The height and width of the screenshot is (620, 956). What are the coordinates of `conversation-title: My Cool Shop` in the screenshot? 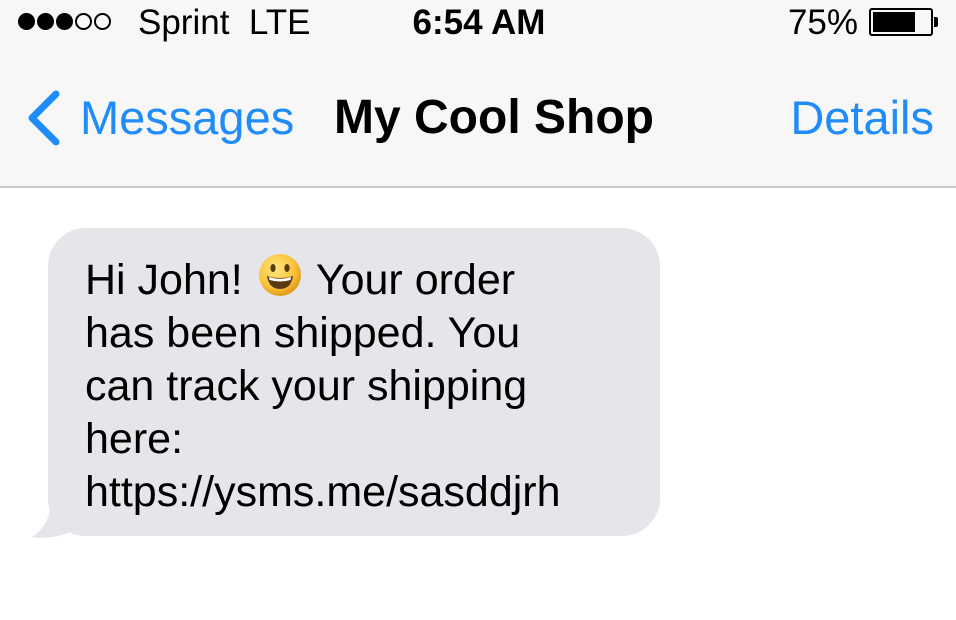 It's located at (494, 117).